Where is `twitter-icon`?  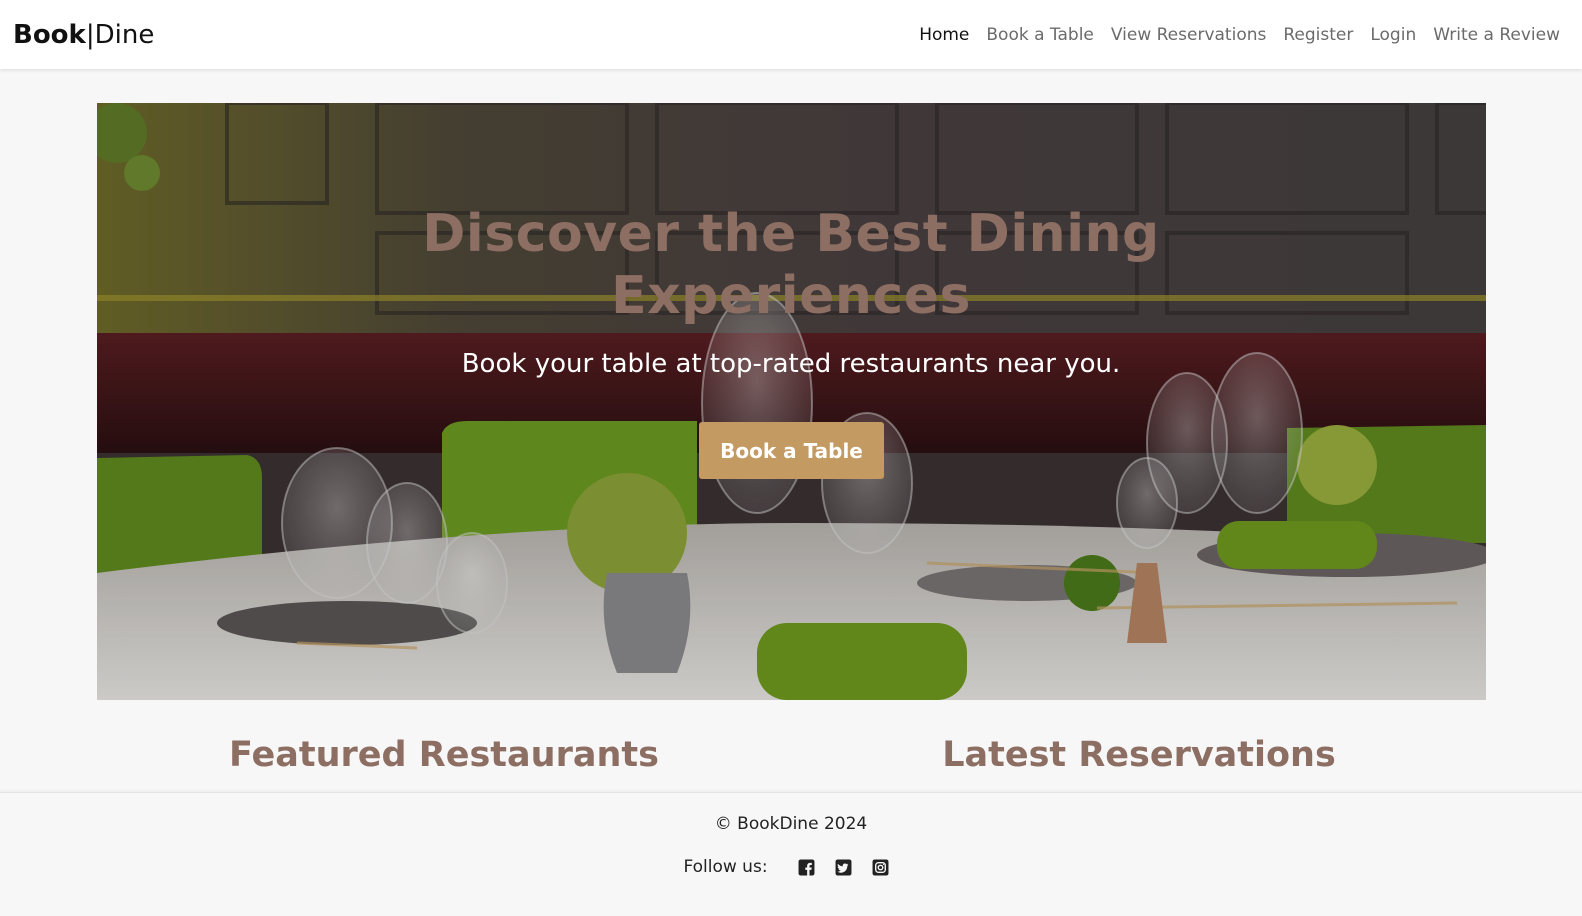
twitter-icon is located at coordinates (843, 867).